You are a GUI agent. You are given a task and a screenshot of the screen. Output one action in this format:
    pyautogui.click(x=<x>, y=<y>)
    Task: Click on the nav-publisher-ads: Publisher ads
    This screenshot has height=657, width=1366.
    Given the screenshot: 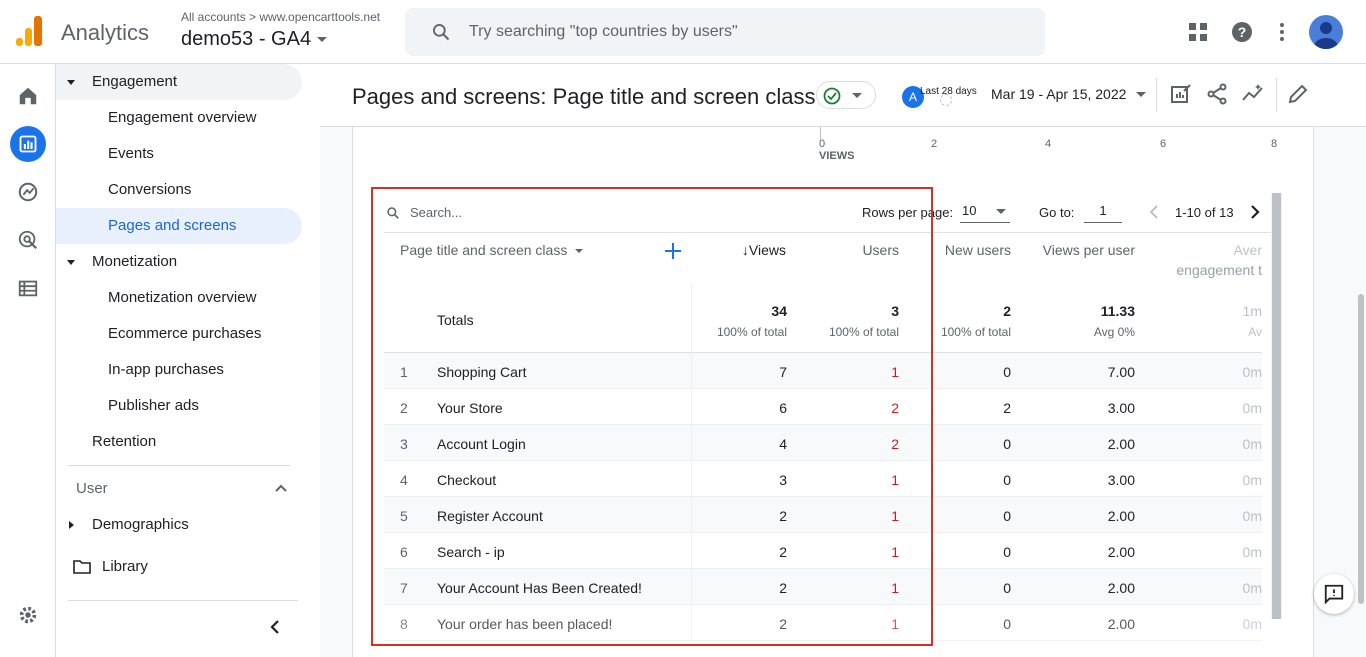 What is the action you would take?
    pyautogui.click(x=153, y=406)
    